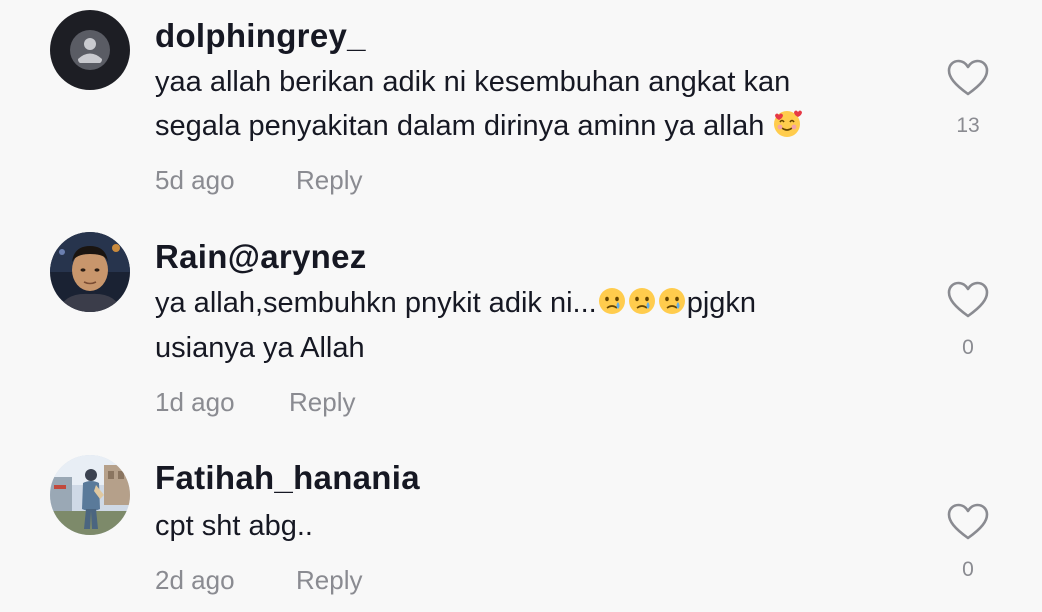  Describe the element at coordinates (255, 402) in the screenshot. I see `comment-meta: 1d ago Reply` at that location.